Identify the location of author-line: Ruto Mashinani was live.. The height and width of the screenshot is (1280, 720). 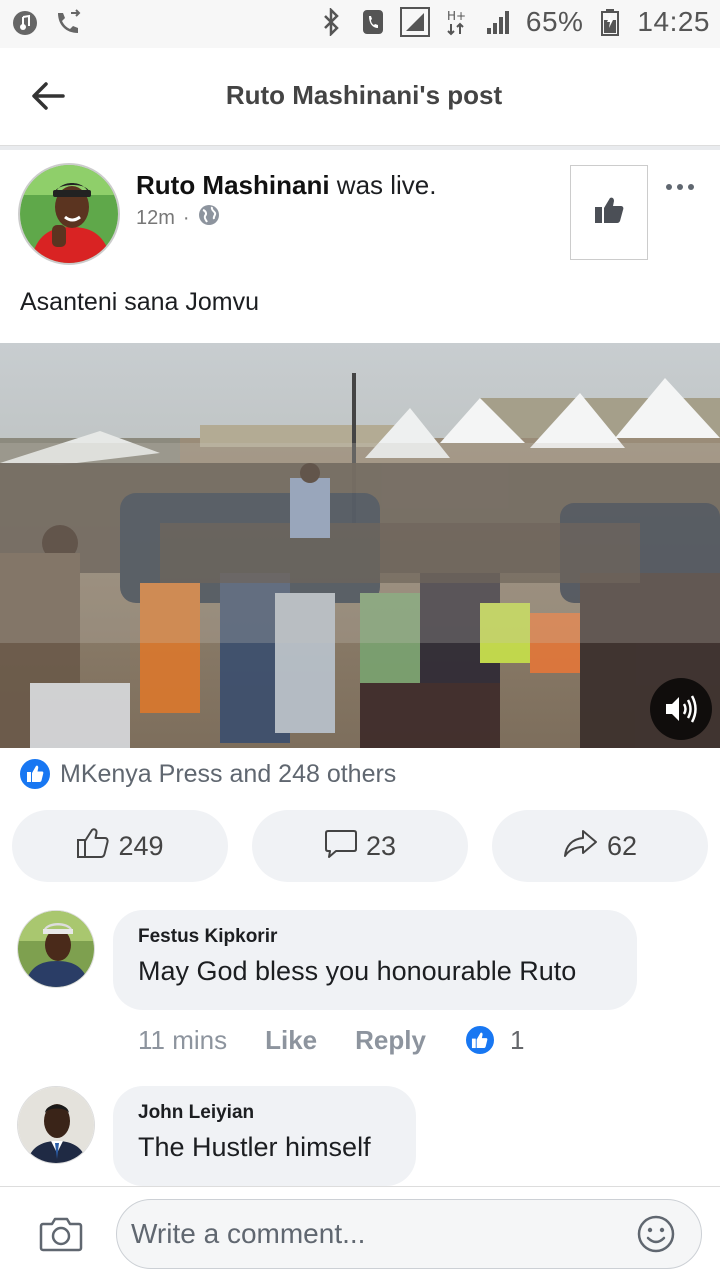
(286, 185).